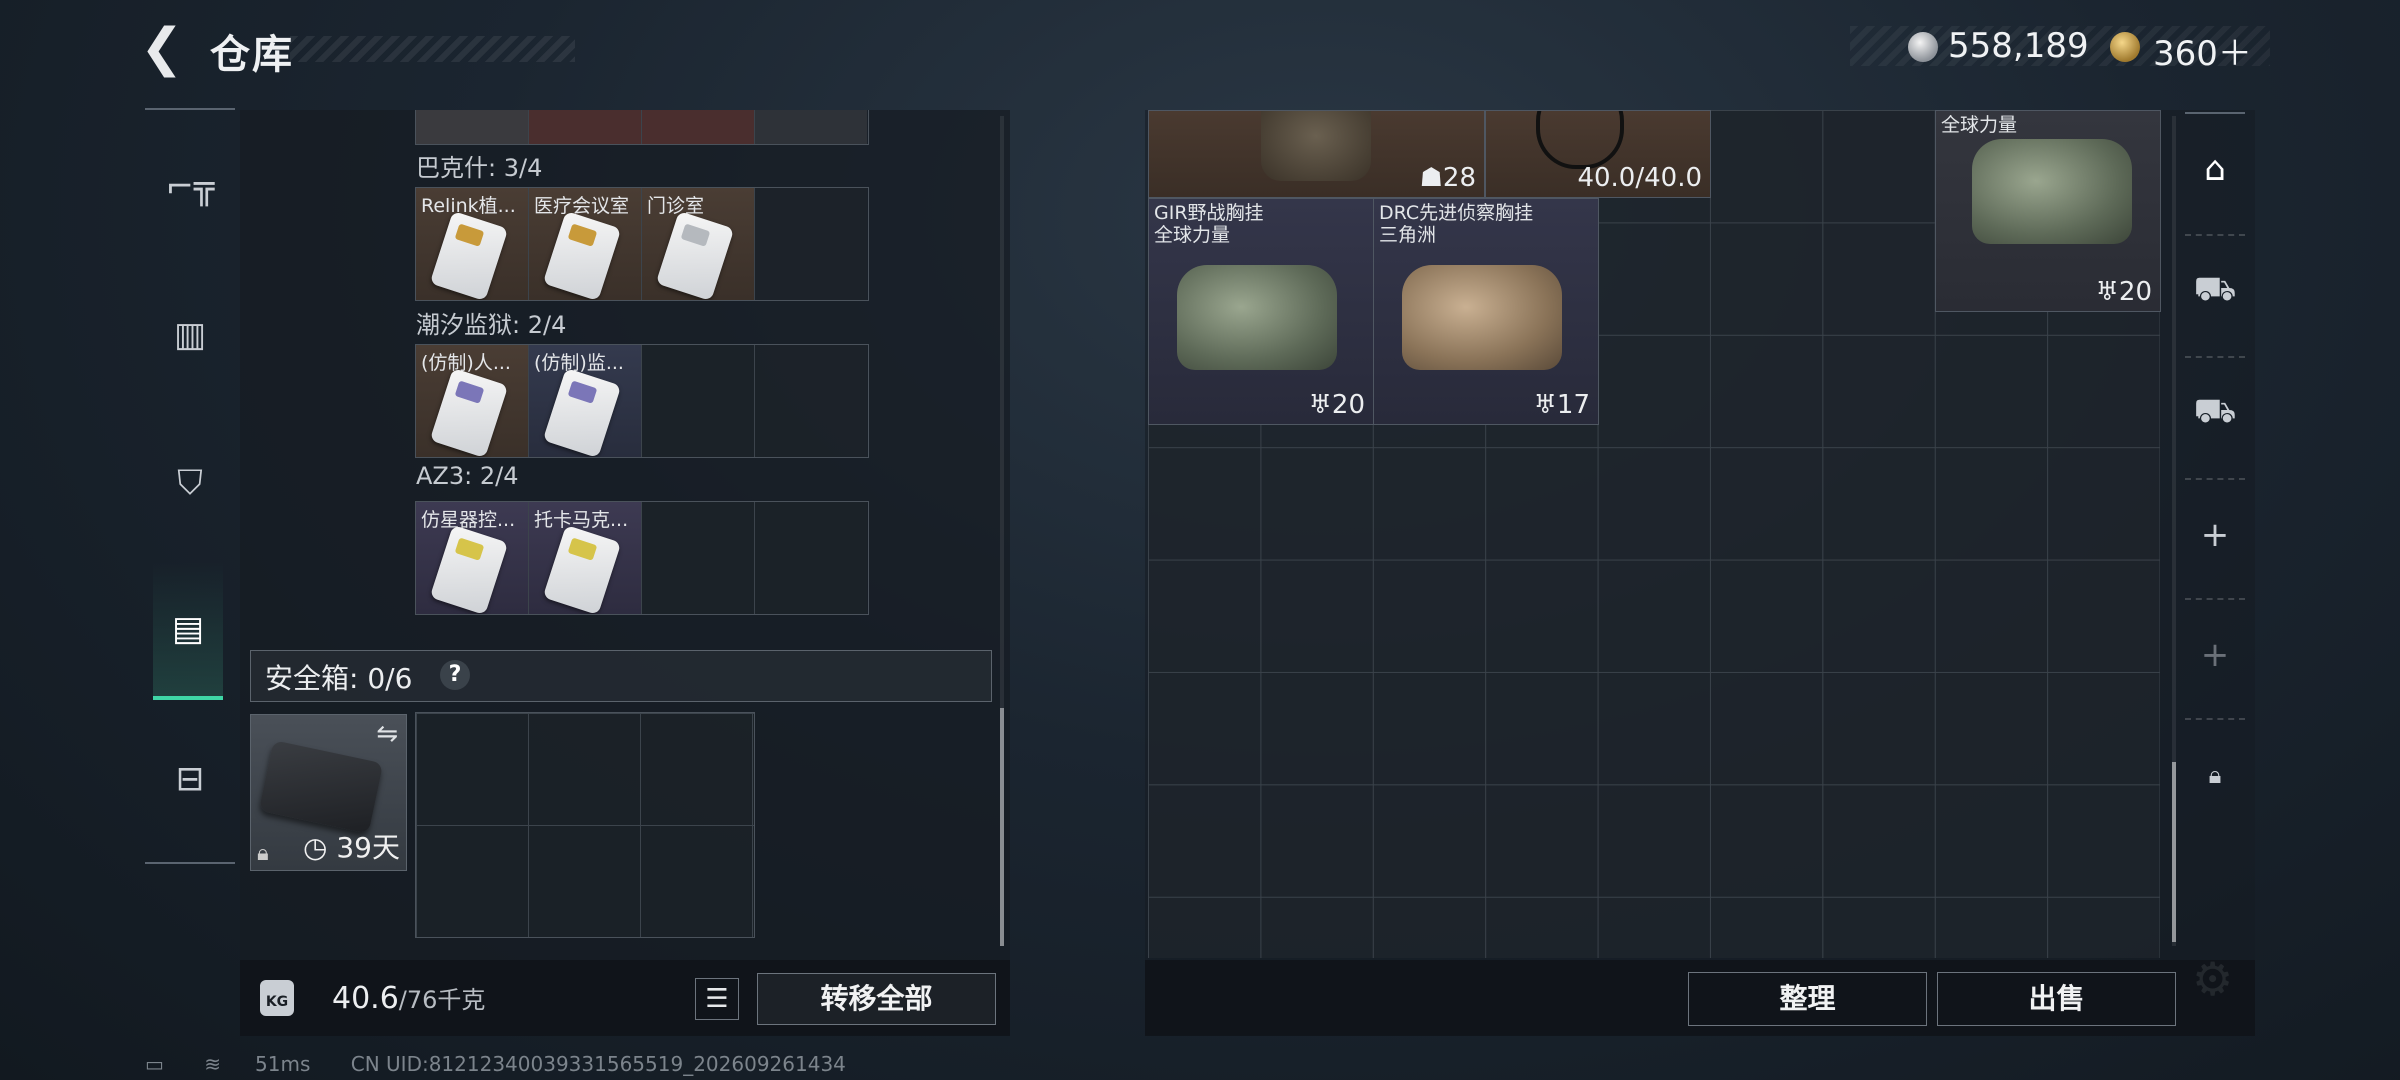  I want to click on safe-box-case: ⇋ 🔒︎ ◷ 39天, so click(328, 792).